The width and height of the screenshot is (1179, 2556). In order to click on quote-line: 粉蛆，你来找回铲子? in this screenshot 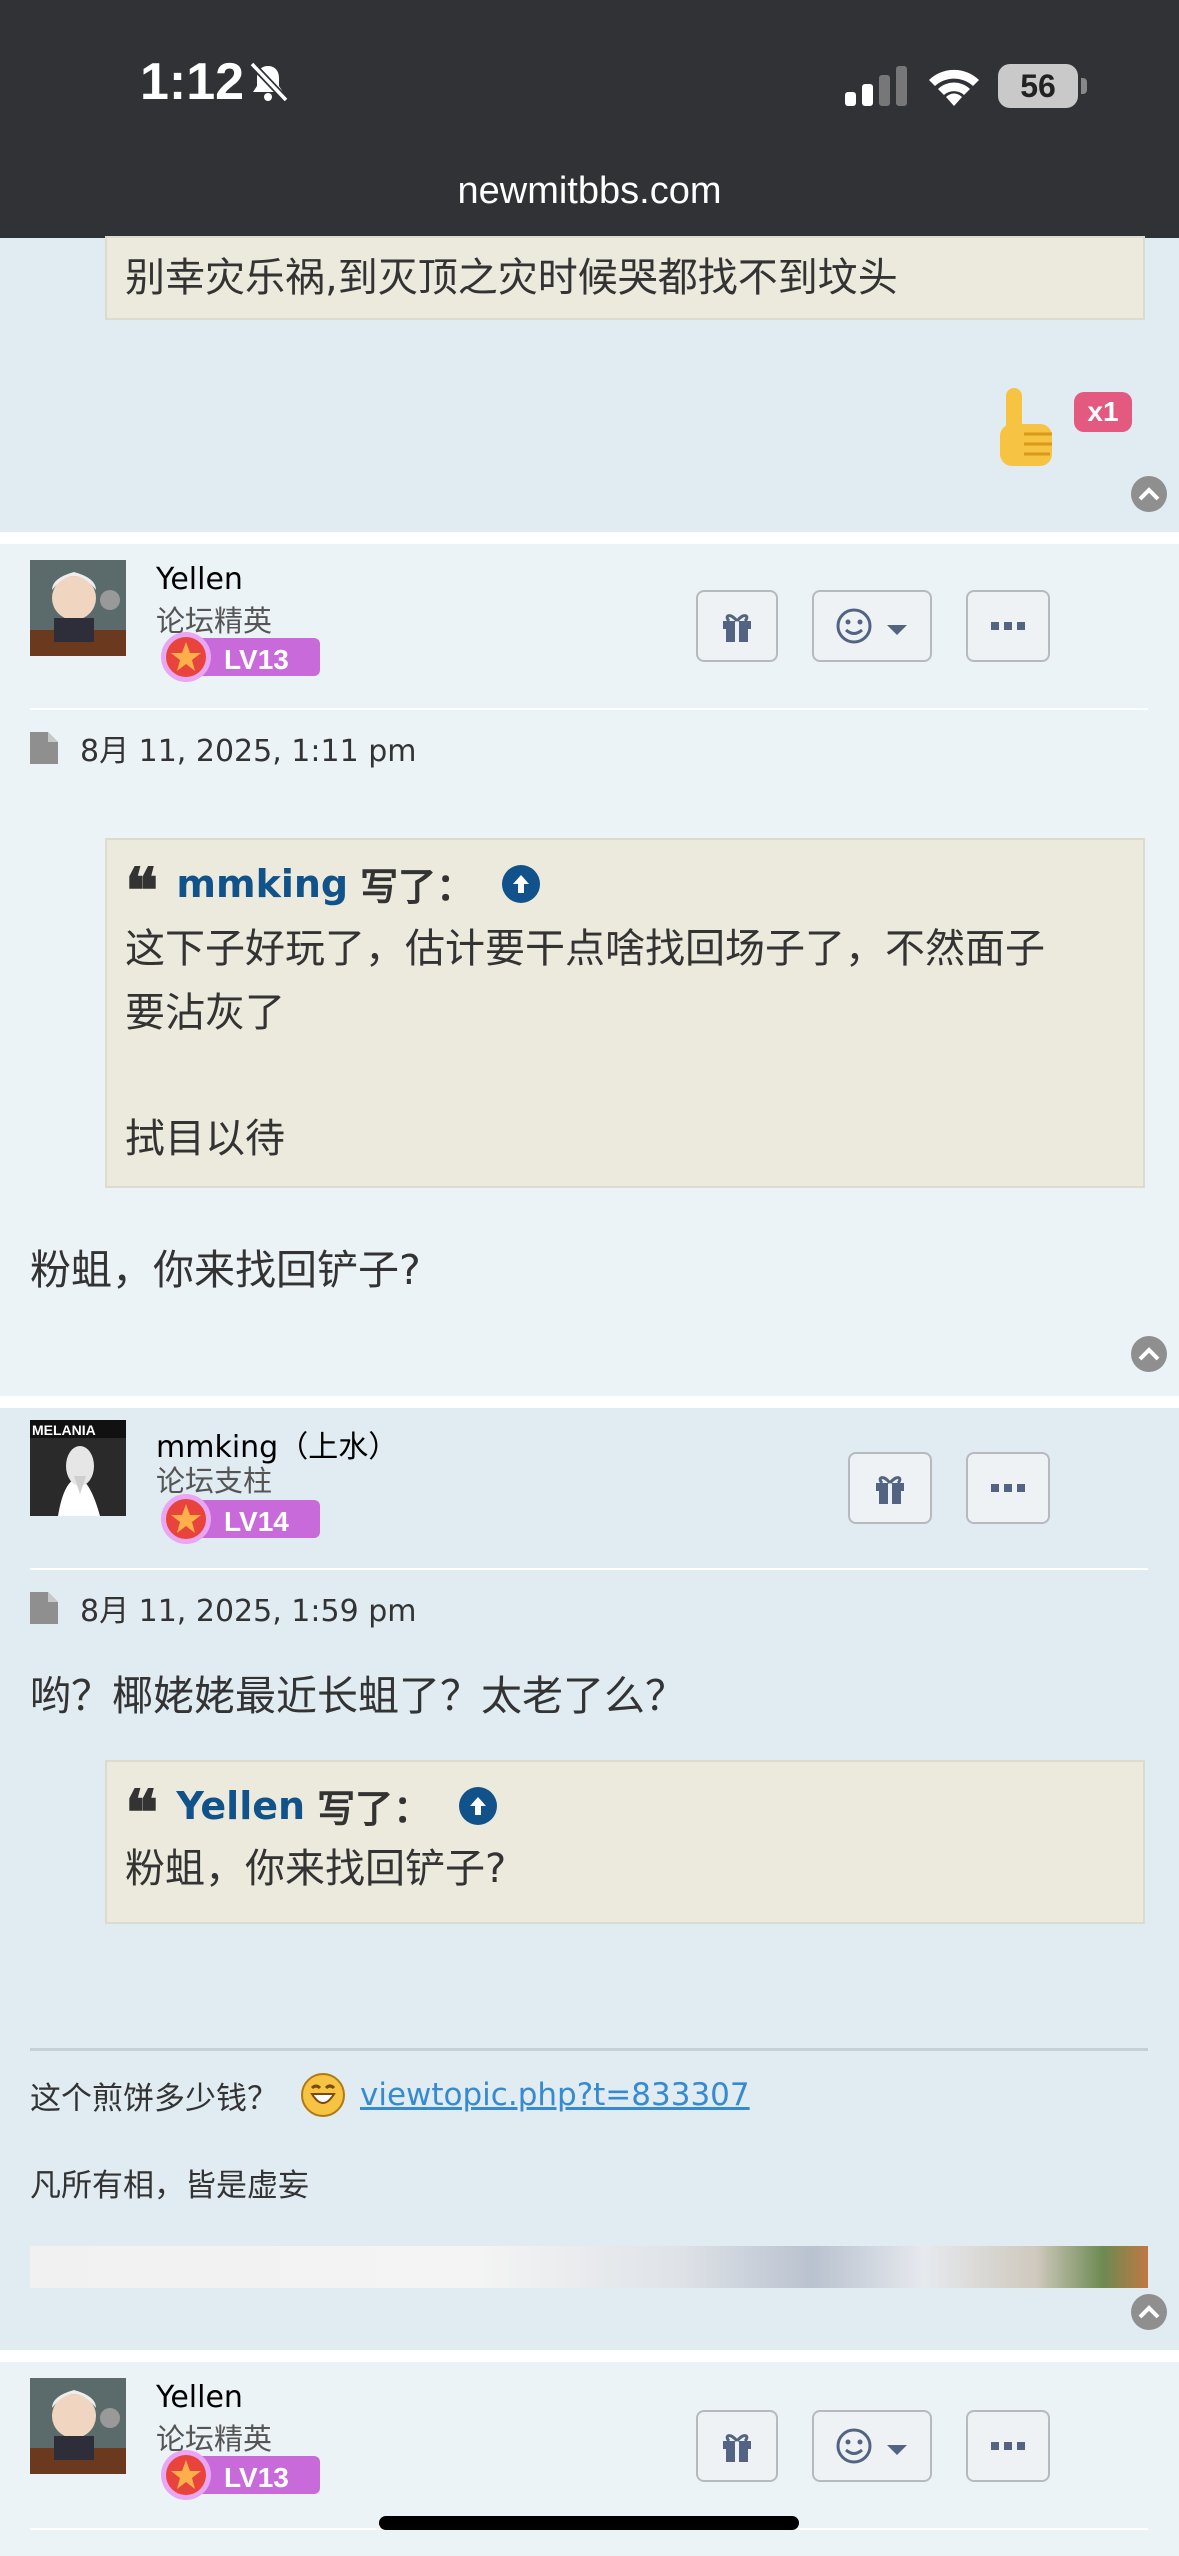, I will do `click(316, 1869)`.